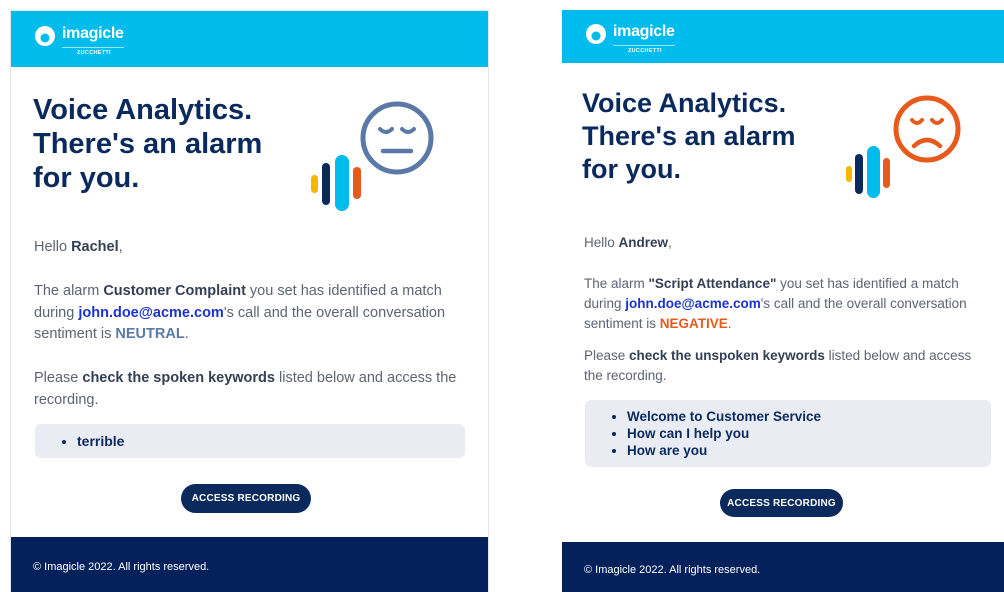  I want to click on instruction-bold: check the spoken keywords, so click(178, 378).